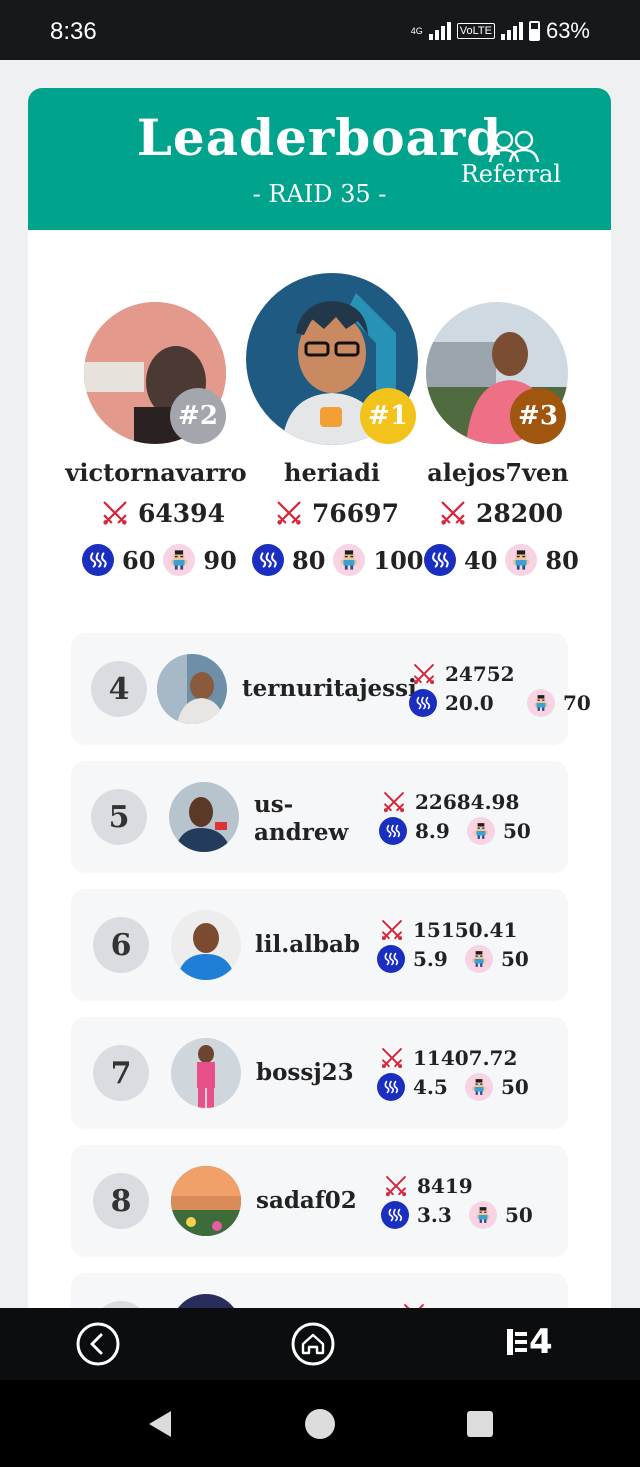 This screenshot has height=1467, width=640. I want to click on steem-value: 60, so click(139, 560).